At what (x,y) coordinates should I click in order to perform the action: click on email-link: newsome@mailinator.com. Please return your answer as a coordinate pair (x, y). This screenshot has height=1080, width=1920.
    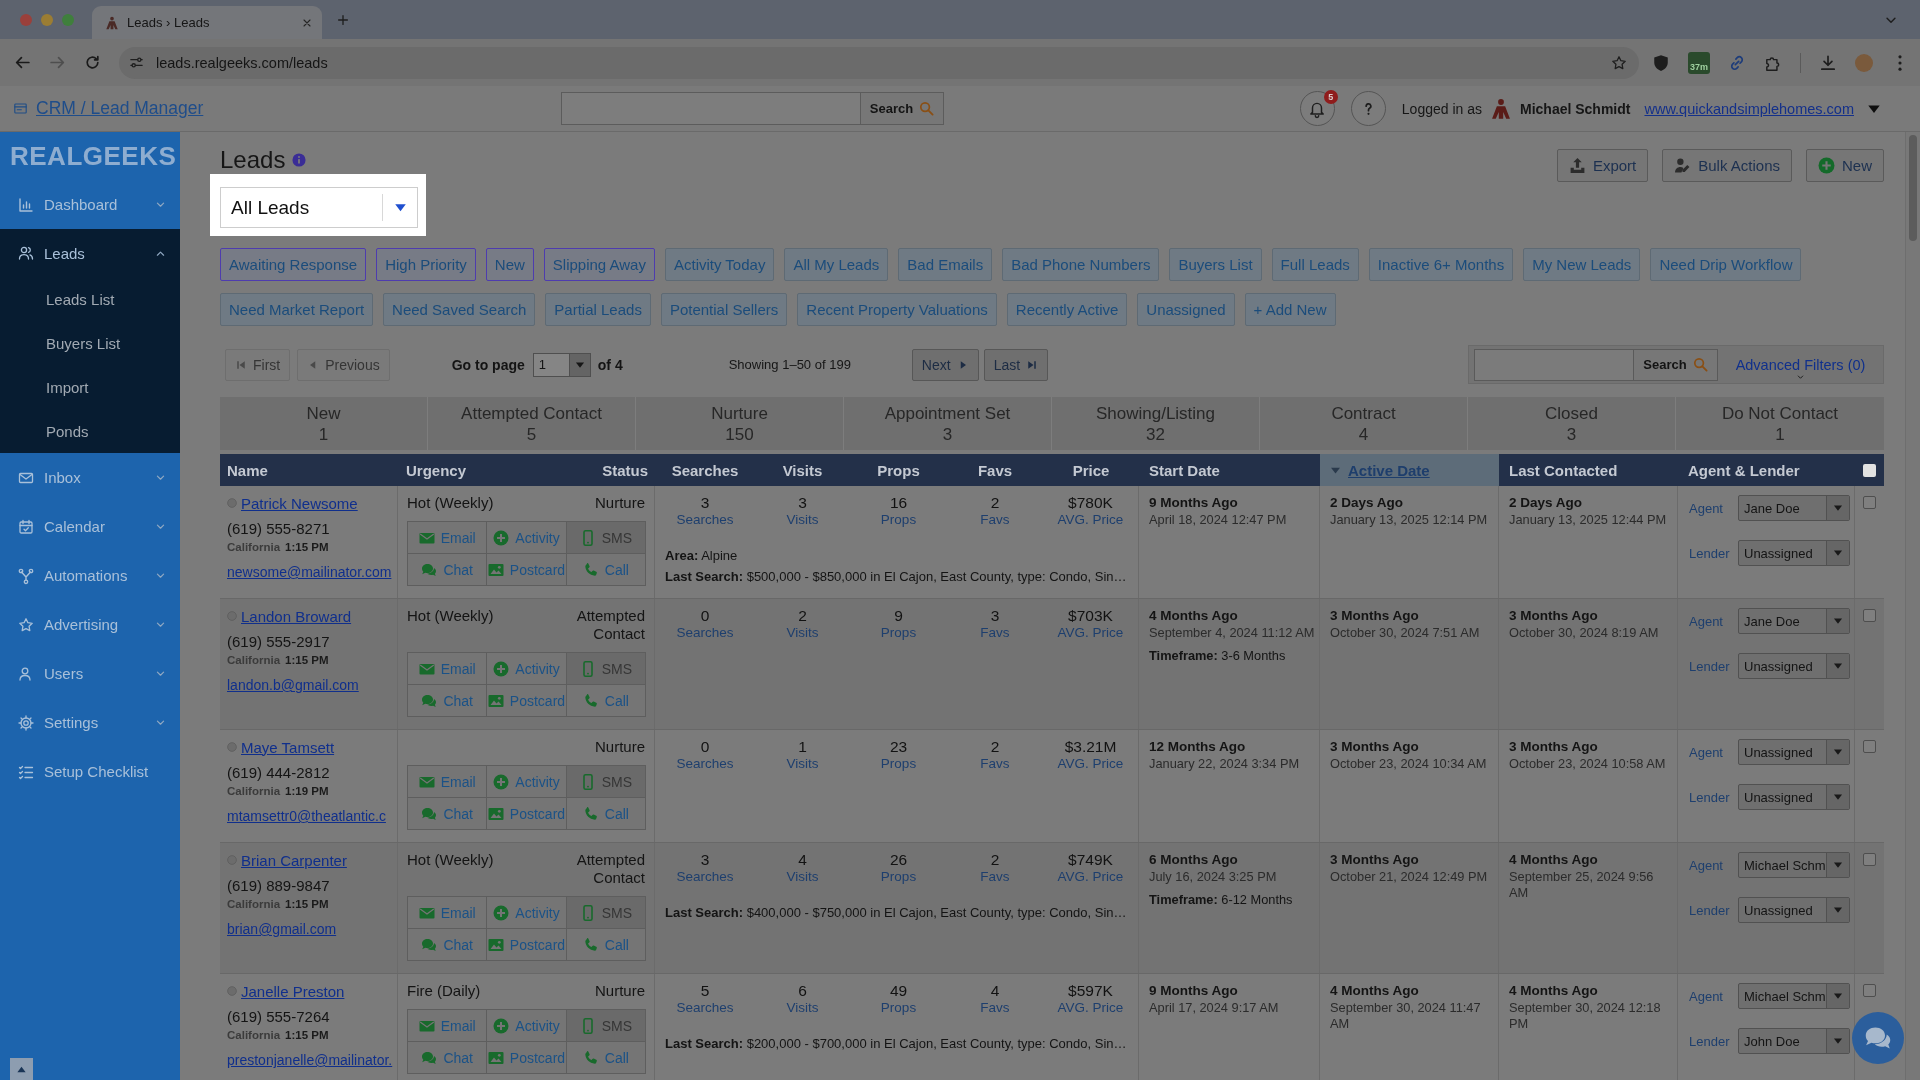
    Looking at the image, I should click on (309, 572).